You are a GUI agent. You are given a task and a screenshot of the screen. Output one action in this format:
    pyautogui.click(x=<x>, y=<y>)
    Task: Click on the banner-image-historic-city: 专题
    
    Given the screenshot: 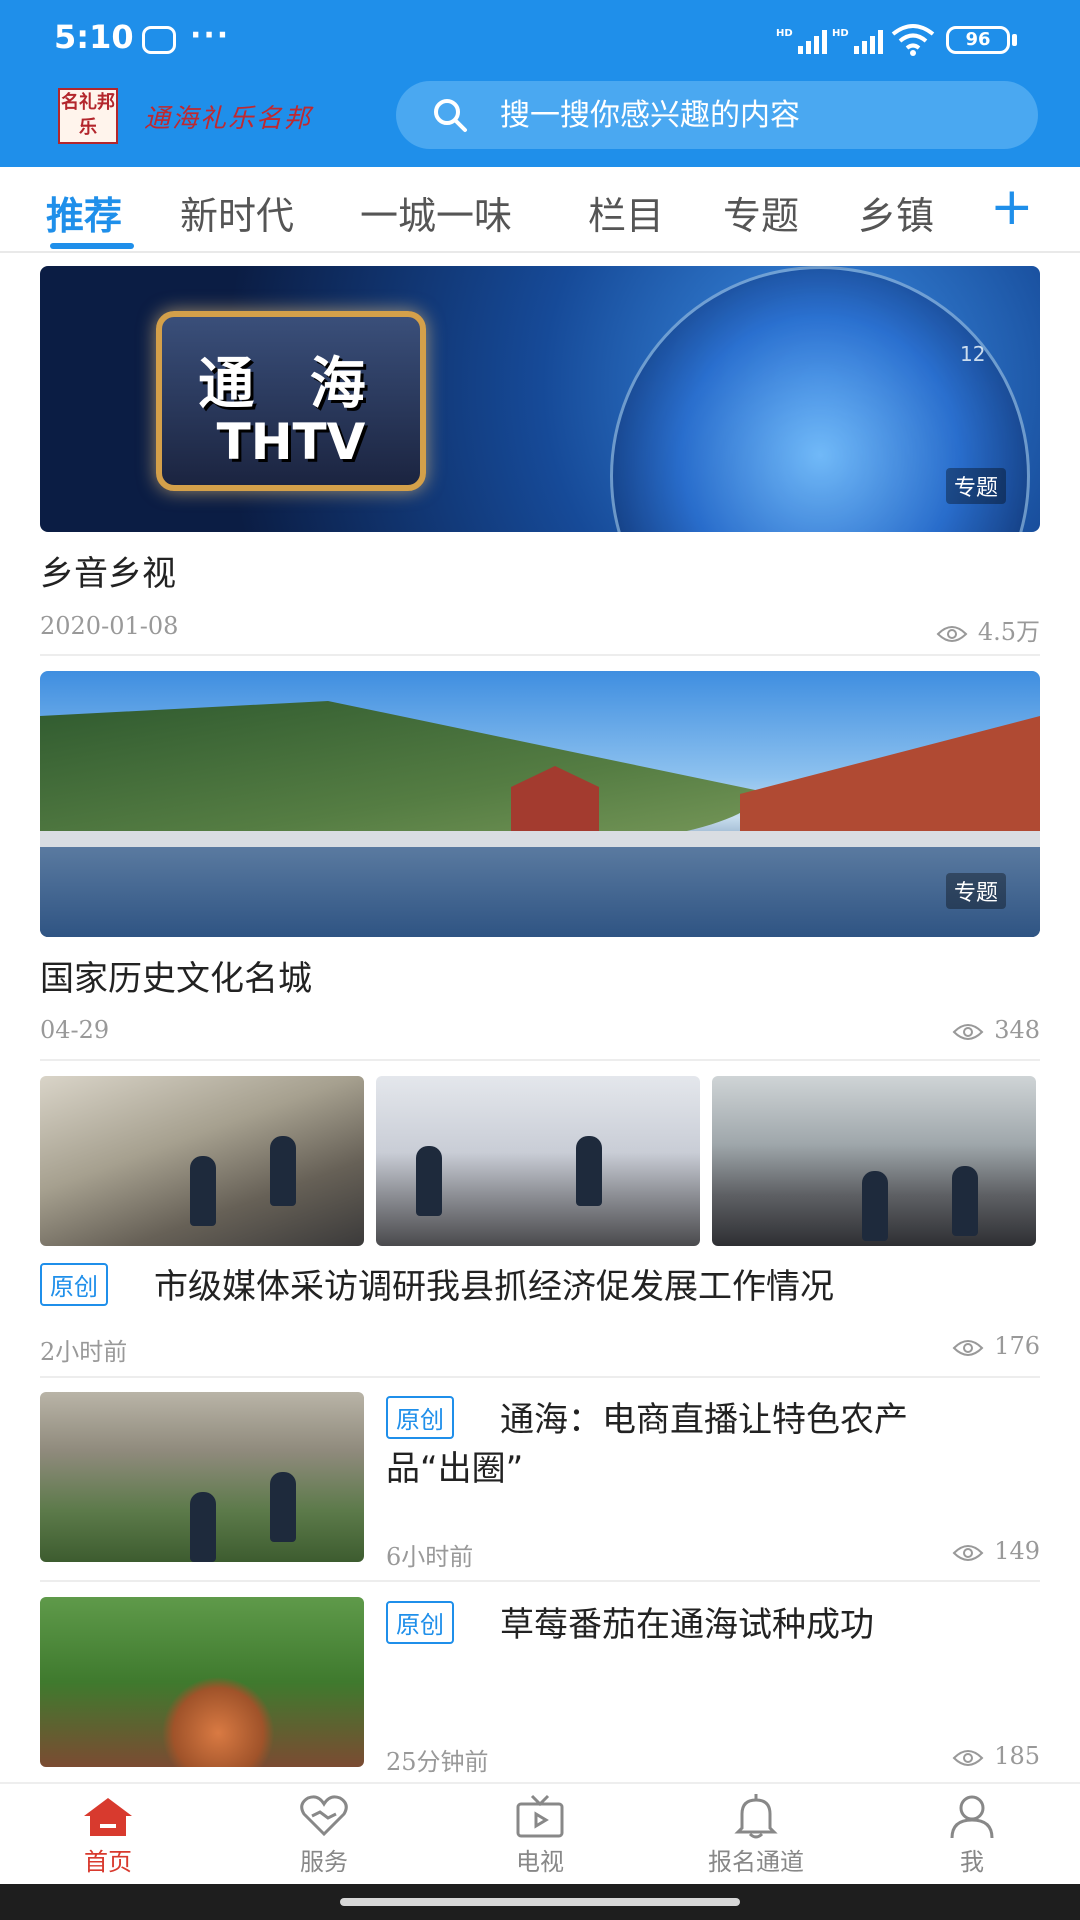 What is the action you would take?
    pyautogui.click(x=540, y=804)
    